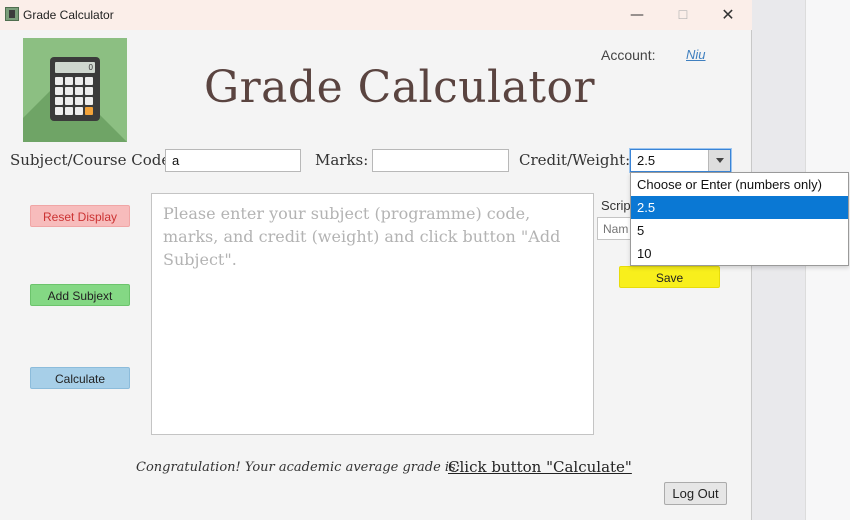  What do you see at coordinates (695, 493) in the screenshot?
I see `logout-button: Log Out` at bounding box center [695, 493].